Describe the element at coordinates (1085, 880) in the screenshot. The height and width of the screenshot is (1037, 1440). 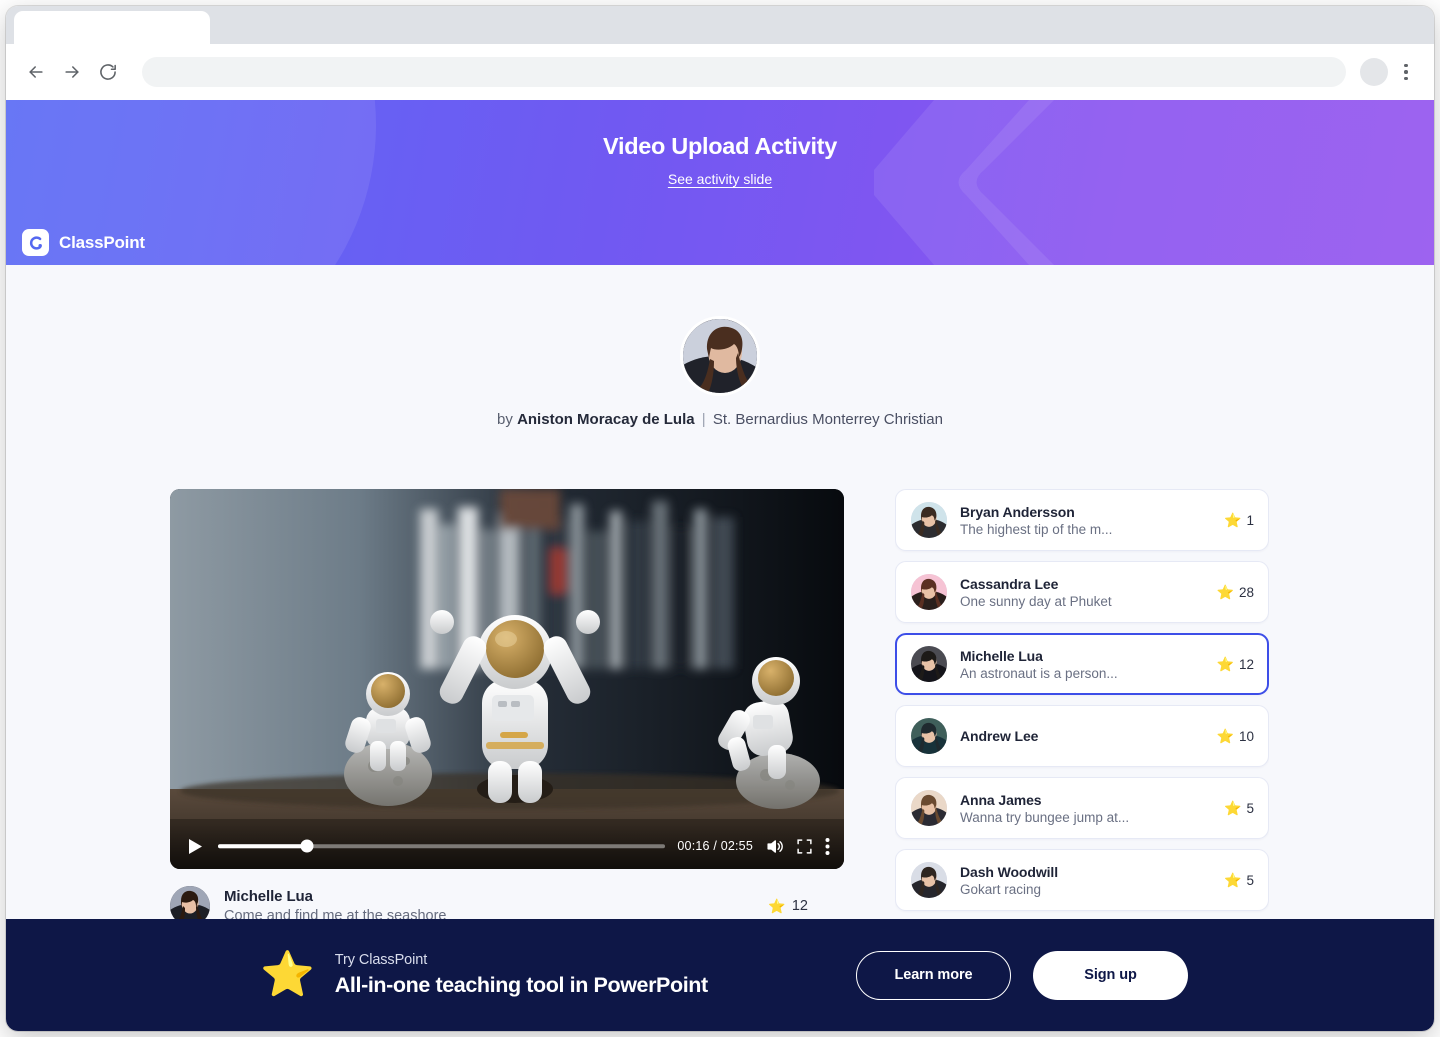
I see `list-item-text: Dash Woodwill Gokart racing` at that location.